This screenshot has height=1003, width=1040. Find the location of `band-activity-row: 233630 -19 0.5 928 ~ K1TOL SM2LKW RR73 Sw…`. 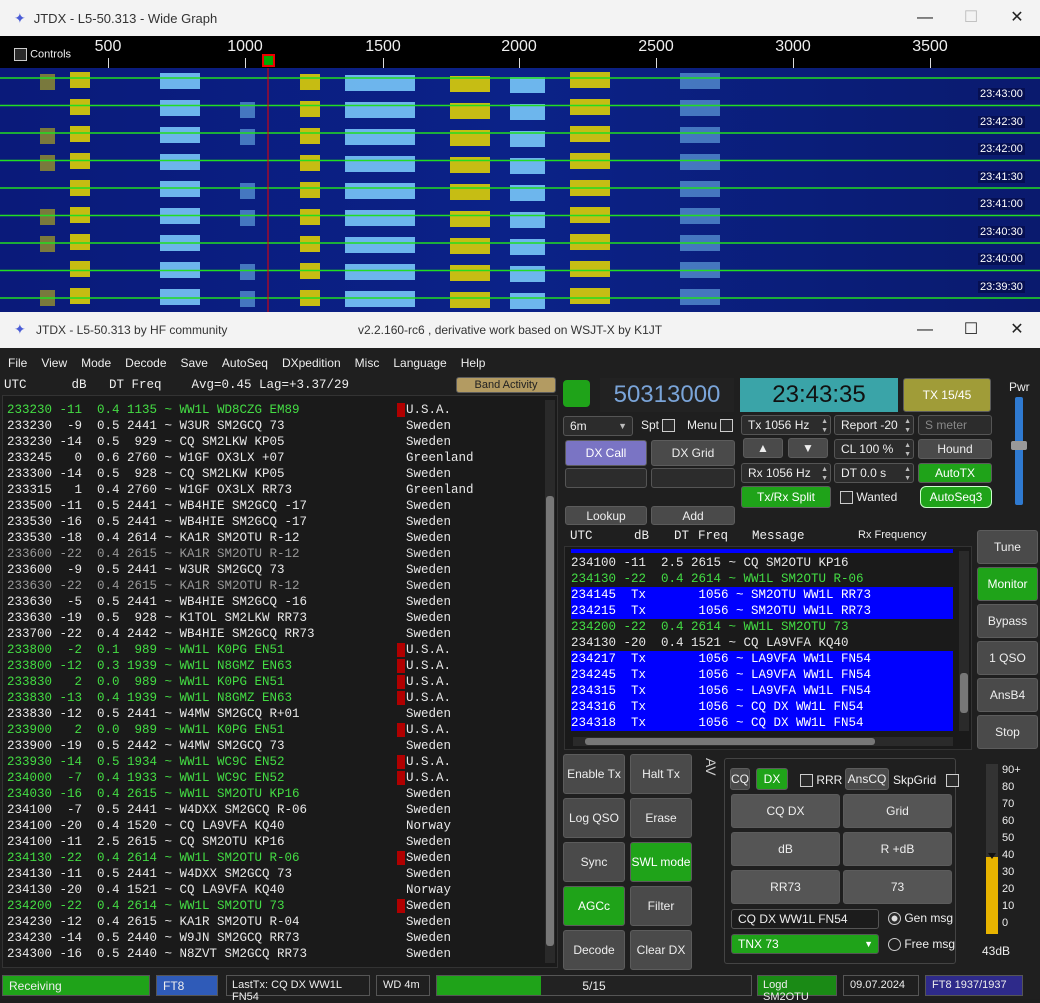

band-activity-row: 233630 -19 0.5 928 ~ K1TOL SM2LKW RR73 Sw… is located at coordinates (282, 618).